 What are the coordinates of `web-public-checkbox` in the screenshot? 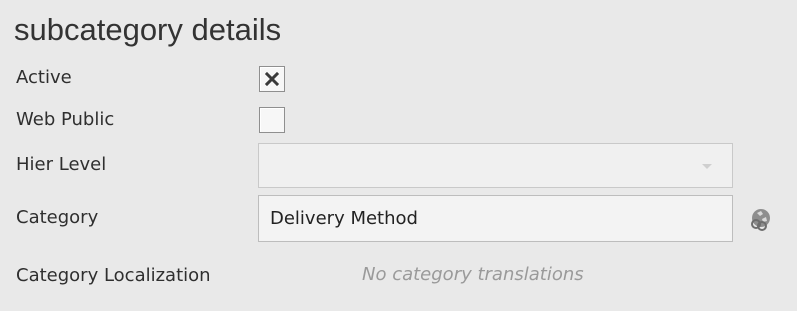 It's located at (272, 120).